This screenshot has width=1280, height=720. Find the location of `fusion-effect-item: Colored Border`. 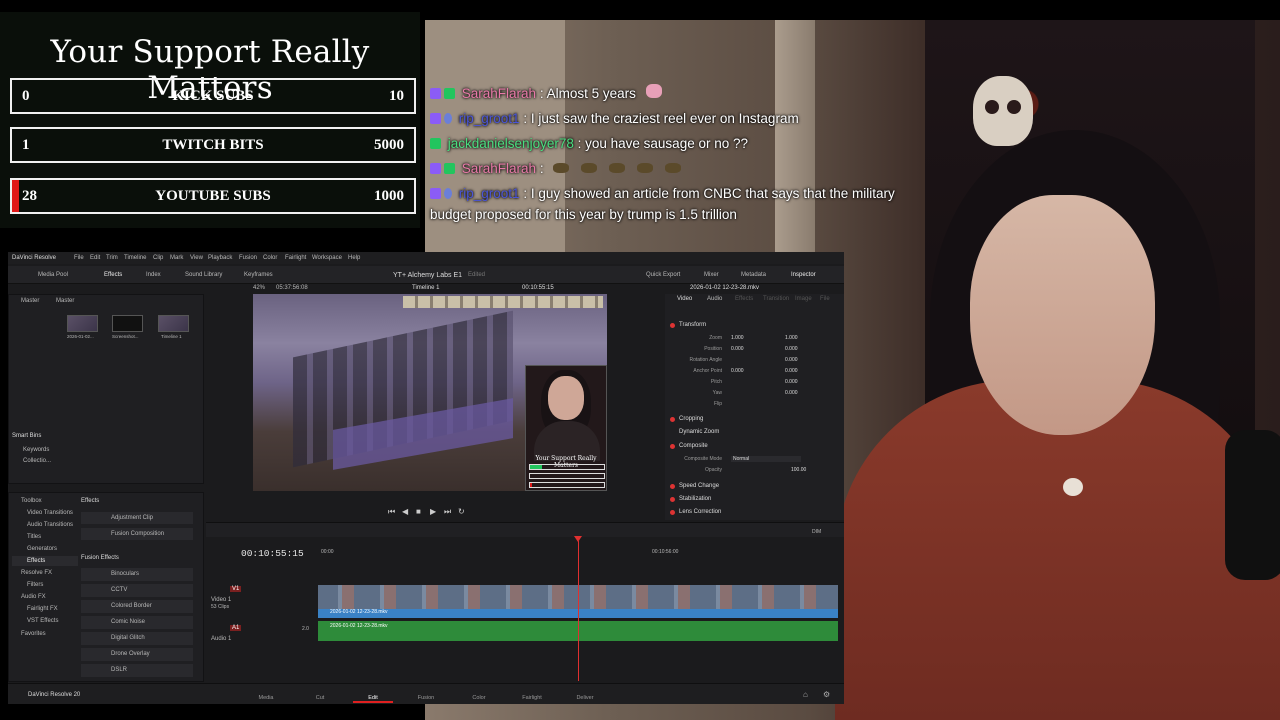

fusion-effect-item: Colored Border is located at coordinates (137, 606).